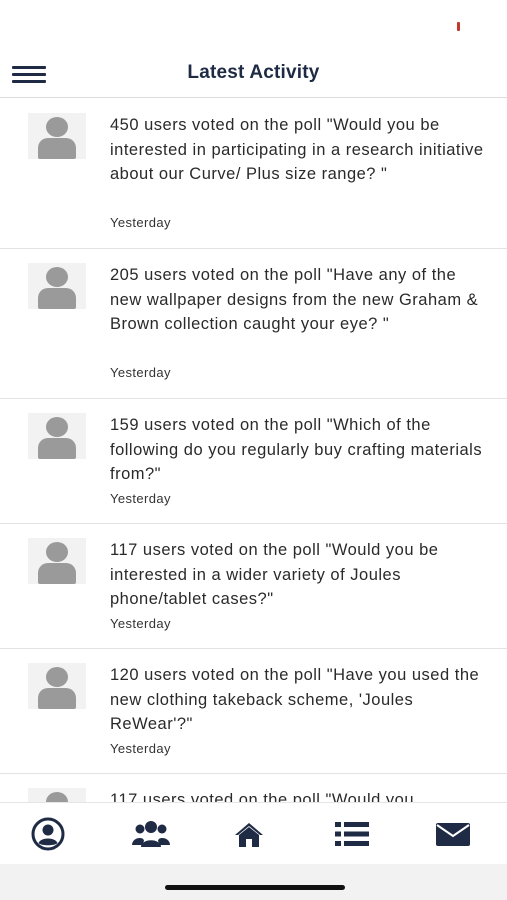  I want to click on list-icon, so click(352, 834).